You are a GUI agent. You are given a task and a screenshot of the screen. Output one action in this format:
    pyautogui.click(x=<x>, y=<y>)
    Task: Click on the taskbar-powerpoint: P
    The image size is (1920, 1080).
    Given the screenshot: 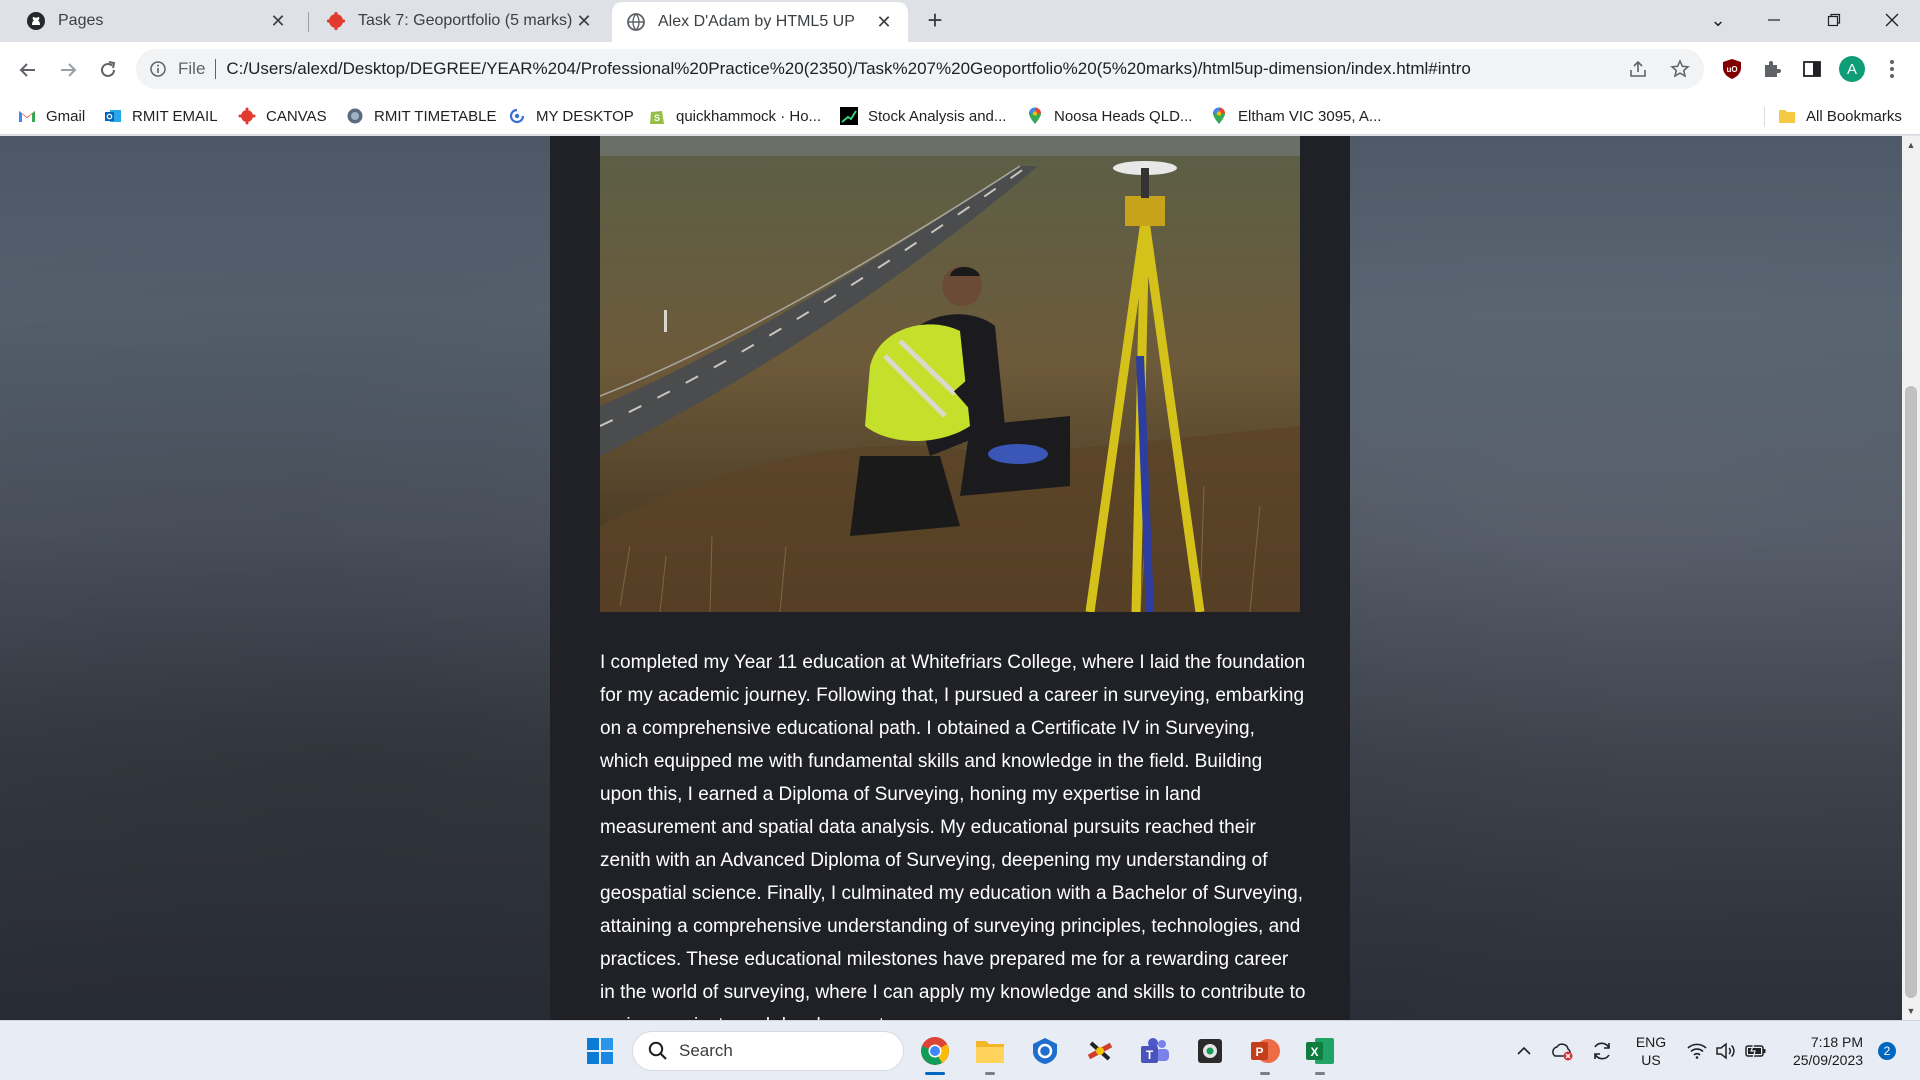 What is the action you would take?
    pyautogui.click(x=1265, y=1053)
    